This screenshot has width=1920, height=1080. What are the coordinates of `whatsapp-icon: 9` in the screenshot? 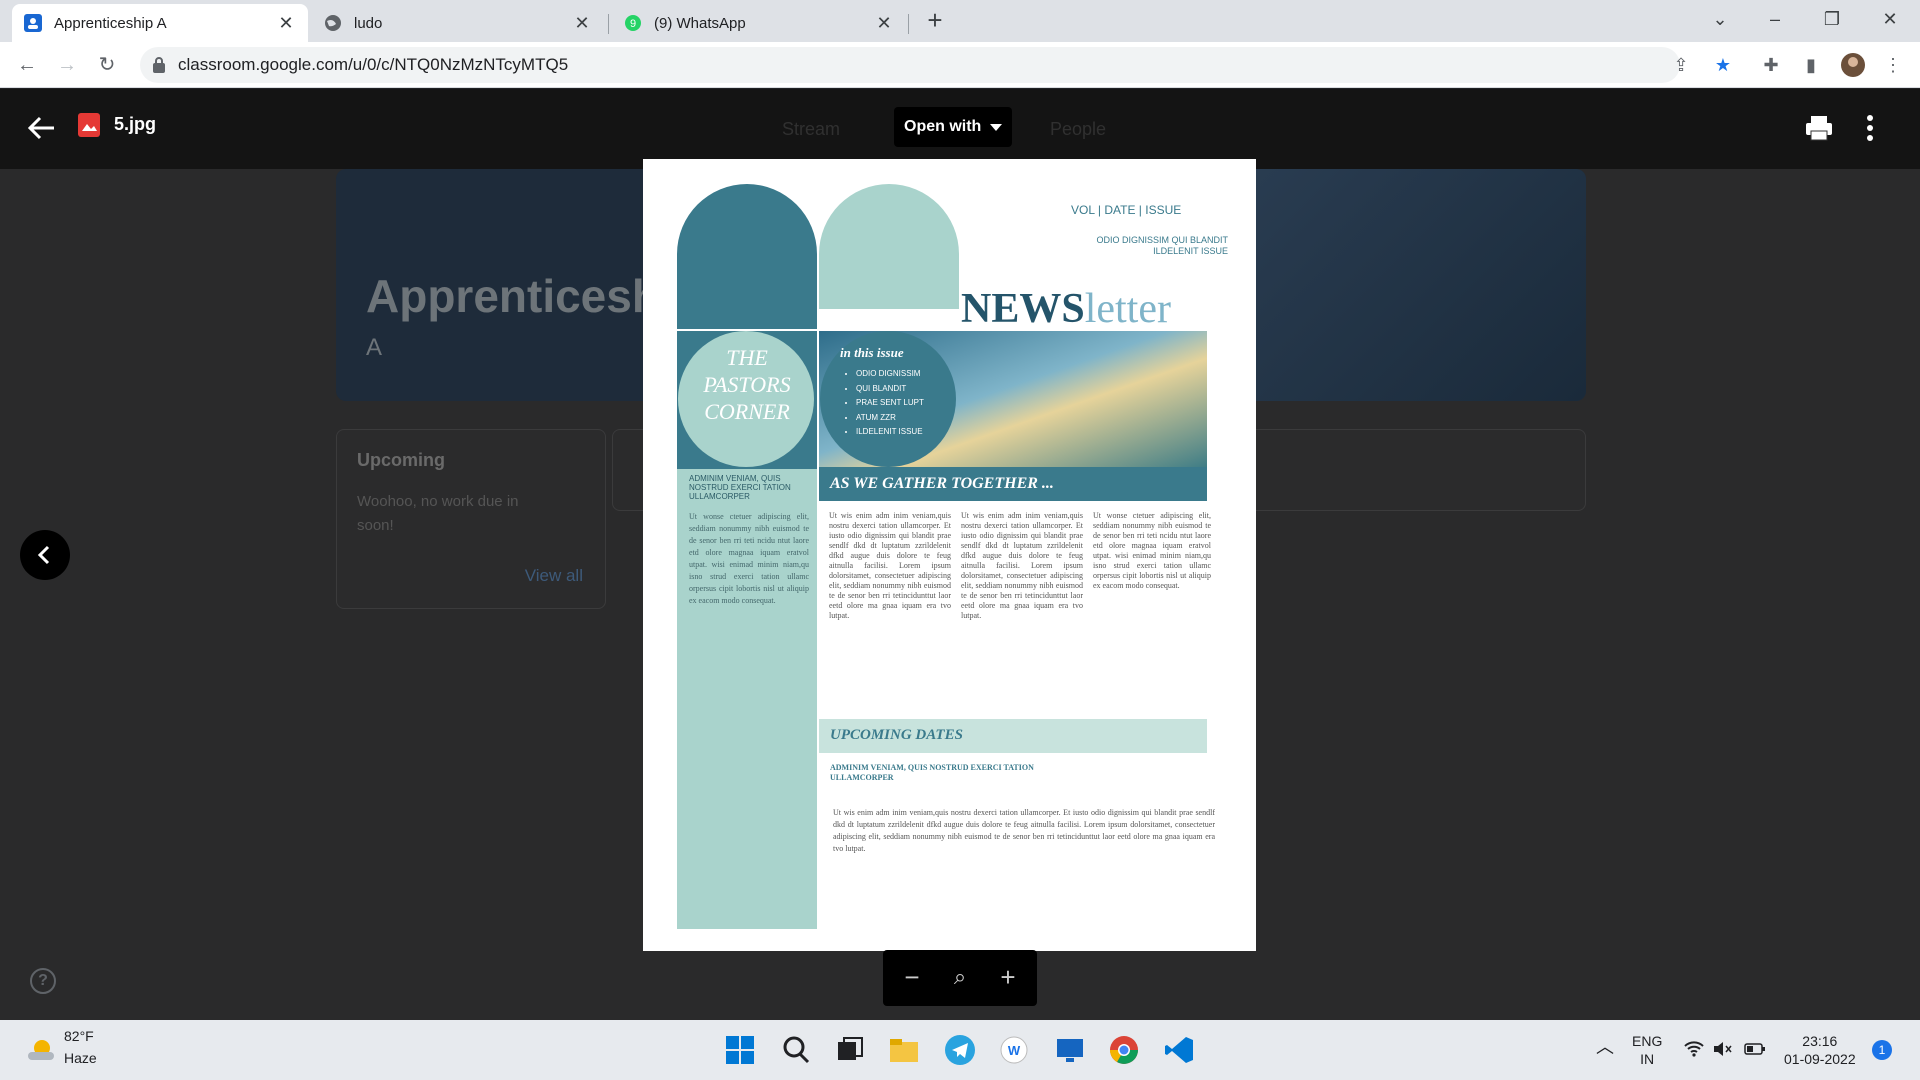 It's located at (633, 23).